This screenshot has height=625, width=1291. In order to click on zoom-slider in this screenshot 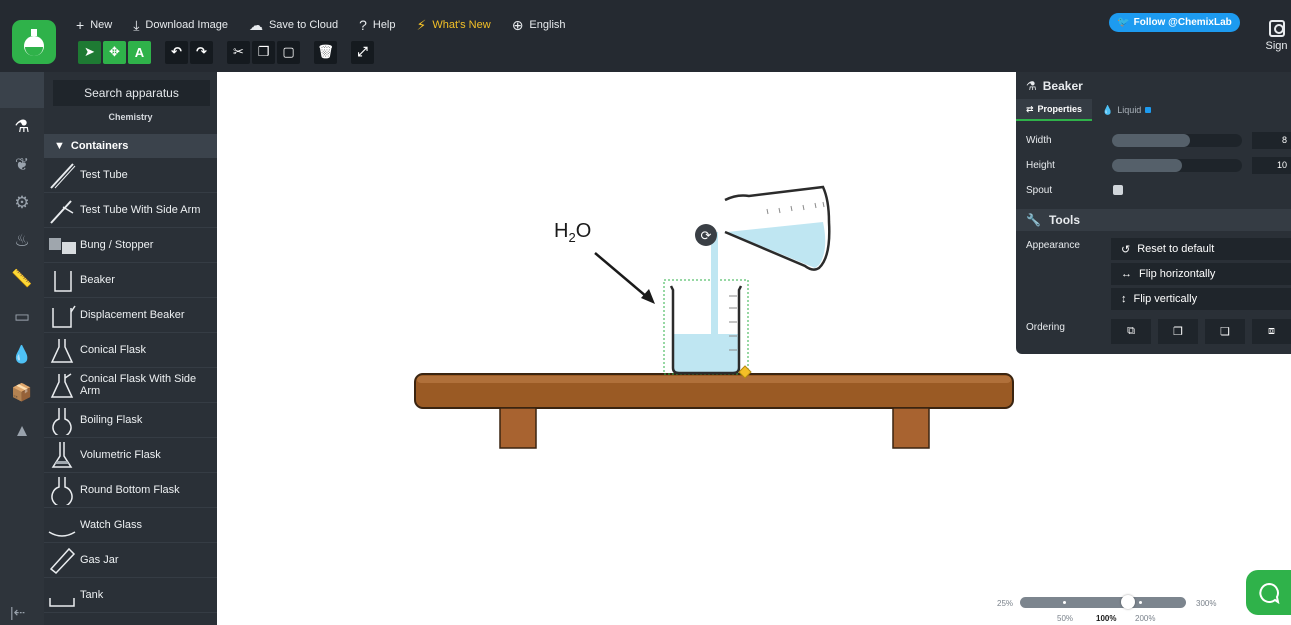, I will do `click(1103, 602)`.